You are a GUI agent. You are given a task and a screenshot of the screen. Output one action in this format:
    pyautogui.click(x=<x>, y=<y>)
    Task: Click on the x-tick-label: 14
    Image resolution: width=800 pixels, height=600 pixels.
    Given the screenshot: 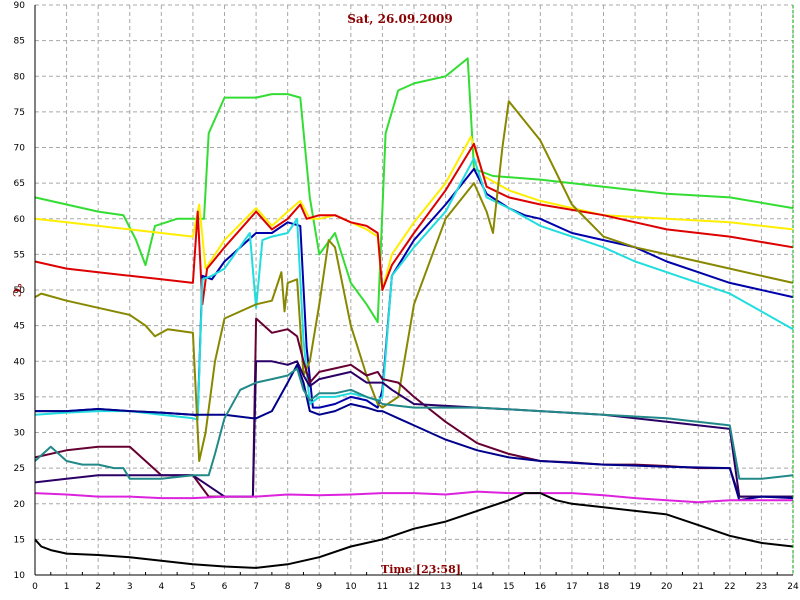 What is the action you would take?
    pyautogui.click(x=477, y=587)
    